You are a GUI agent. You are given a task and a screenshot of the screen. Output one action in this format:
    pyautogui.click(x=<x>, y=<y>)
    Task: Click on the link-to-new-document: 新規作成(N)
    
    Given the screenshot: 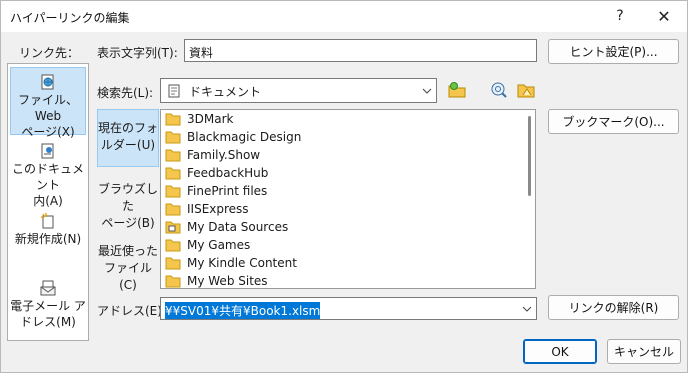 What is the action you would take?
    pyautogui.click(x=48, y=241)
    